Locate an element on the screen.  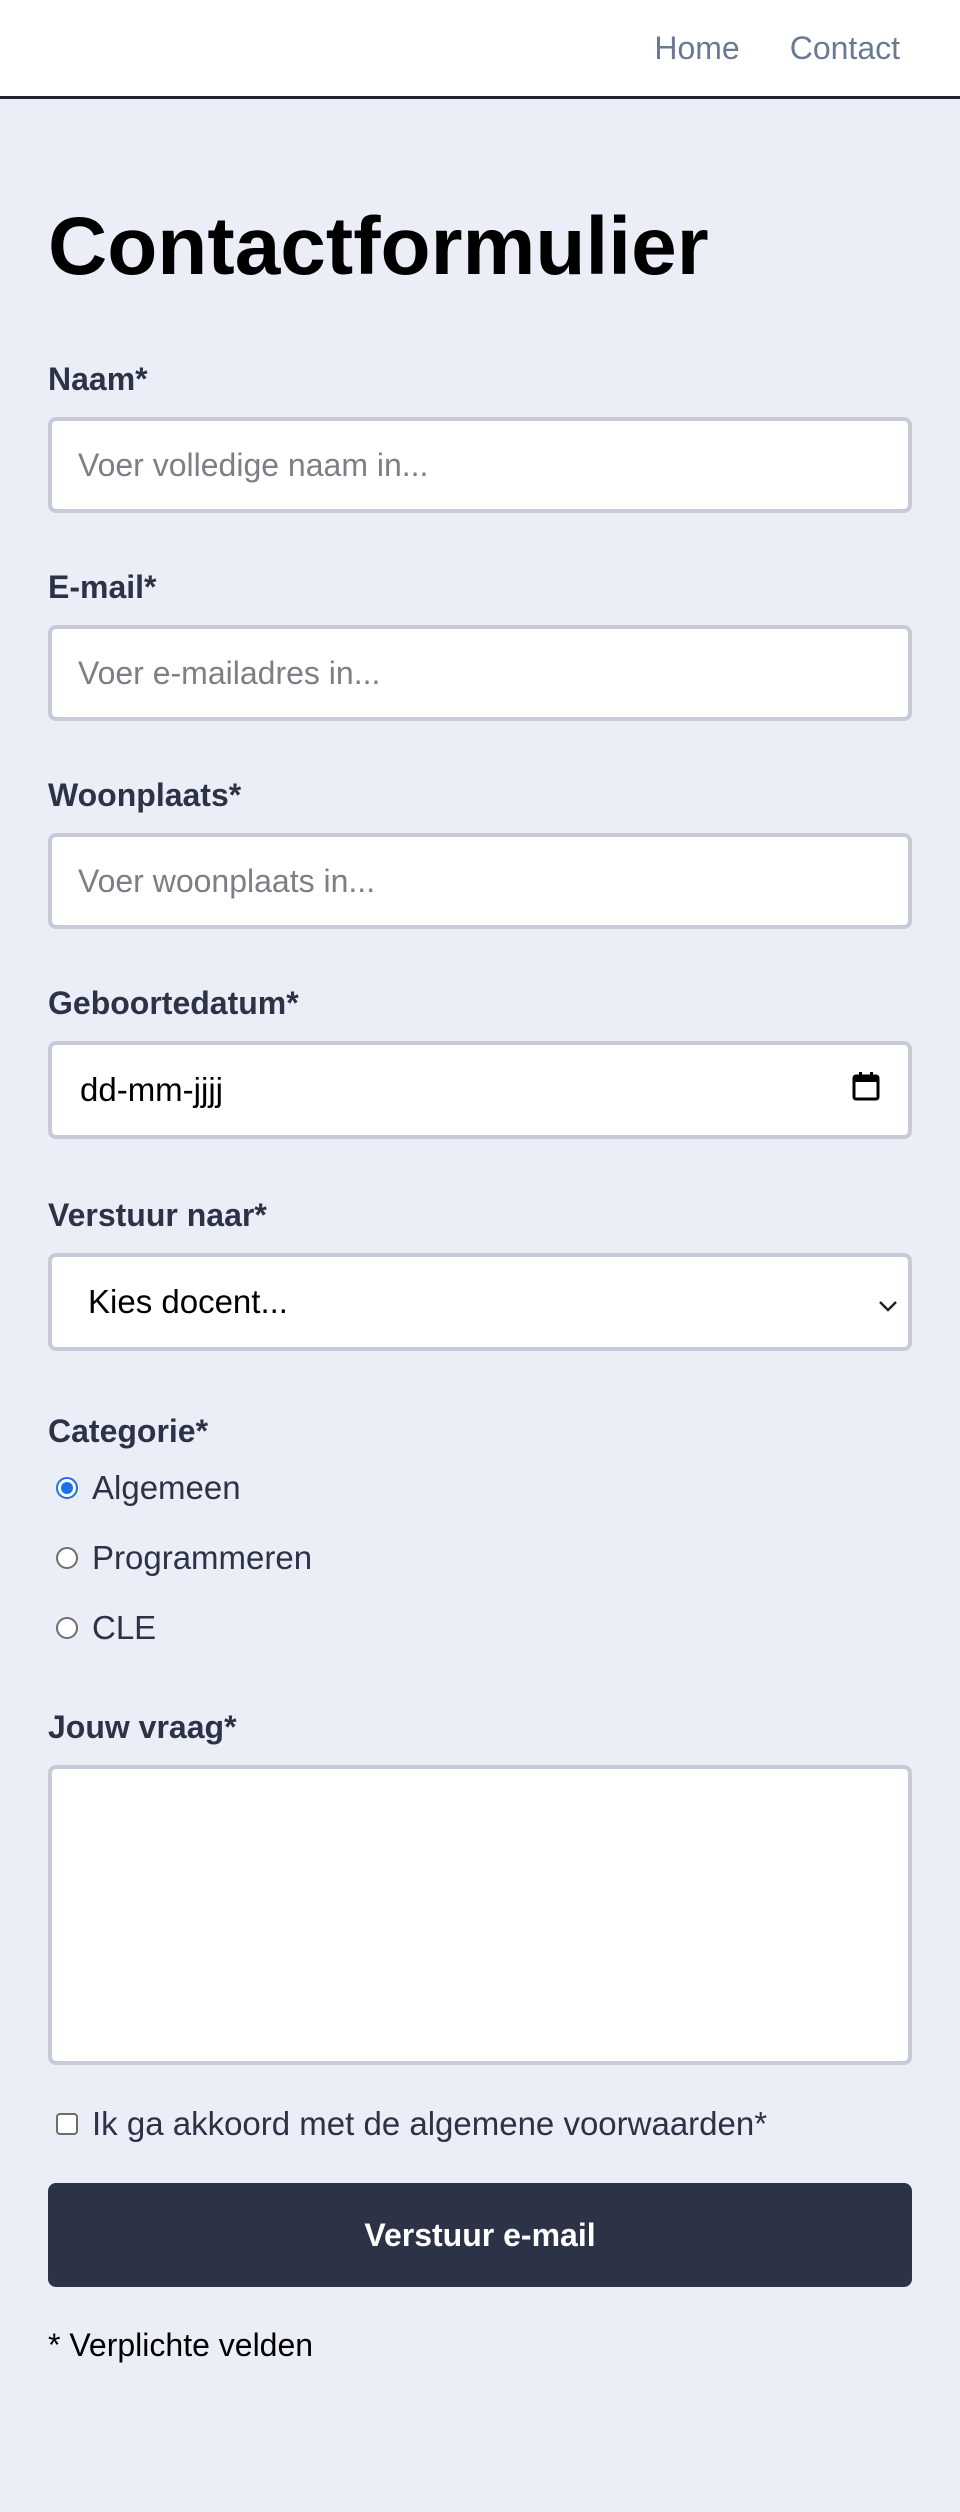
question-textarea is located at coordinates (480, 1915).